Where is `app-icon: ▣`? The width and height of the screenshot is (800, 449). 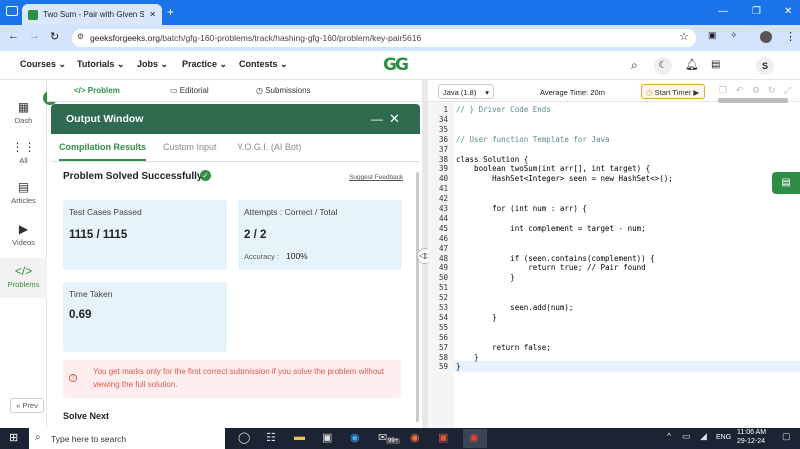
app-icon: ▣ is located at coordinates (443, 437).